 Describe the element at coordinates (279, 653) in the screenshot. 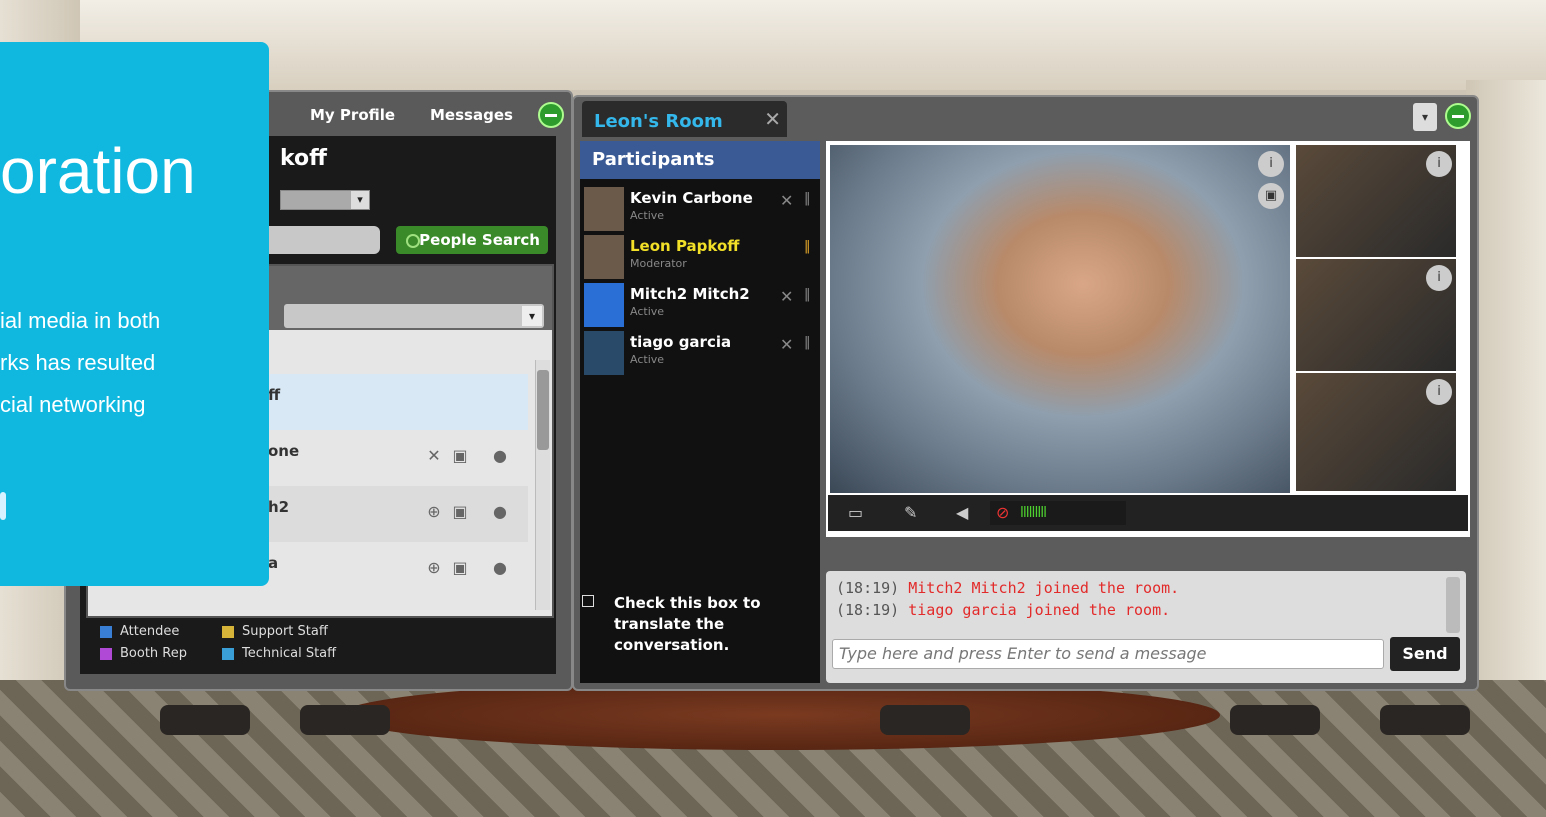

I see `legend-technical-staff: Technical Staff` at that location.